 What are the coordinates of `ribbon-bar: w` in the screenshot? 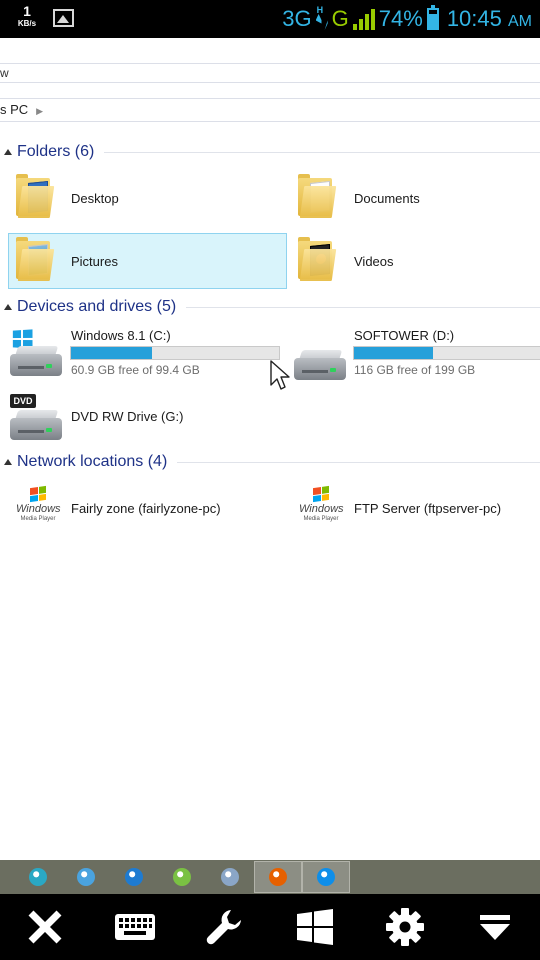 It's located at (270, 73).